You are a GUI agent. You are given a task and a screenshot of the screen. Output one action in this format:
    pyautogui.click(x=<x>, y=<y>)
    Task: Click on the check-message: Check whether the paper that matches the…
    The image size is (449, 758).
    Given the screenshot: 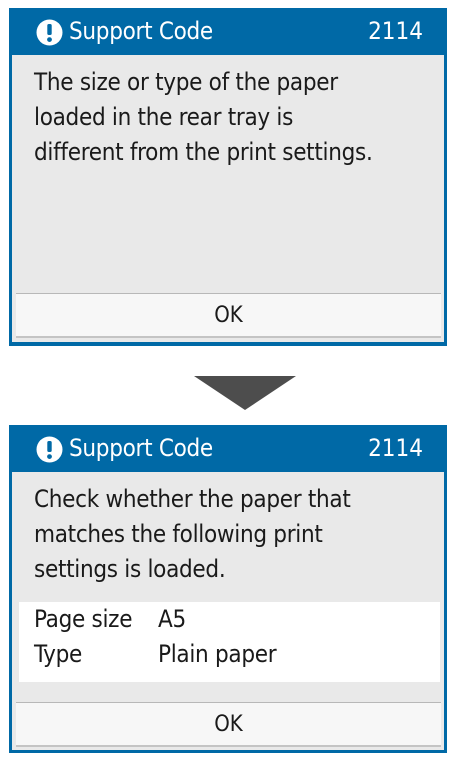 What is the action you would take?
    pyautogui.click(x=192, y=534)
    